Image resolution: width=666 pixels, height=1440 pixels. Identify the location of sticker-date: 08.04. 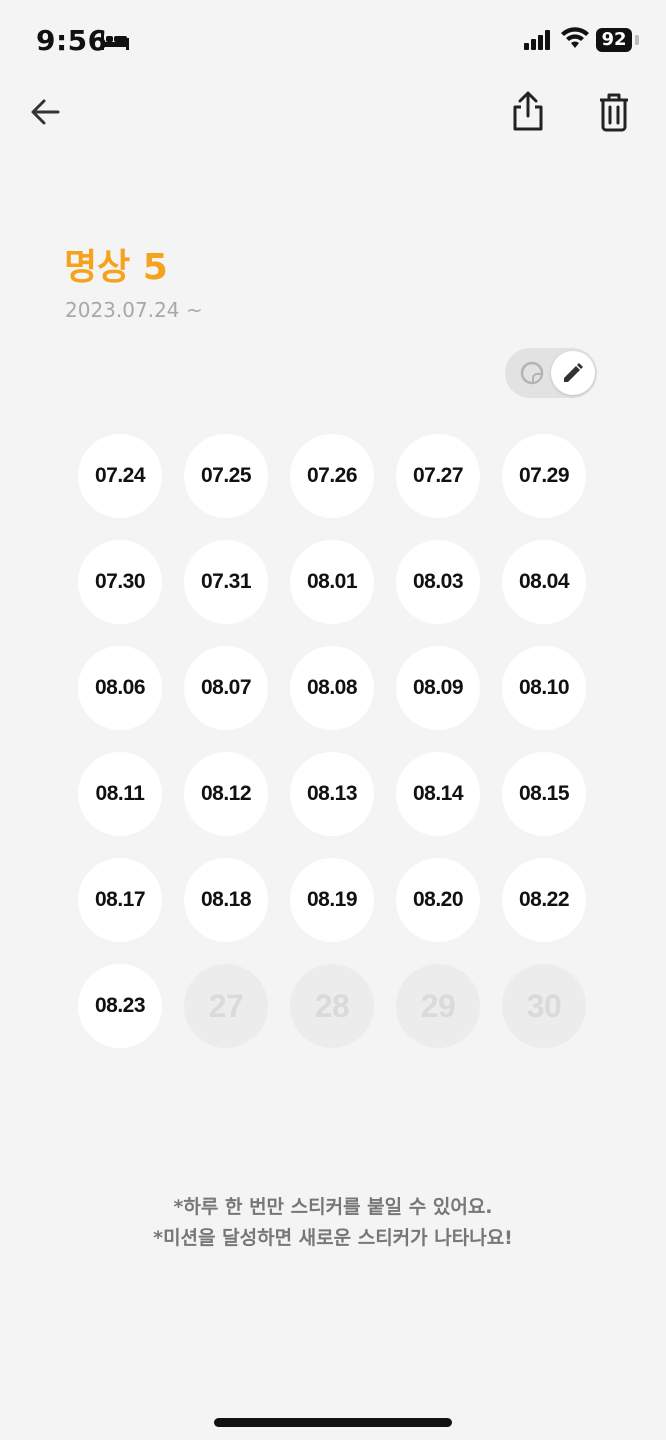
(544, 582).